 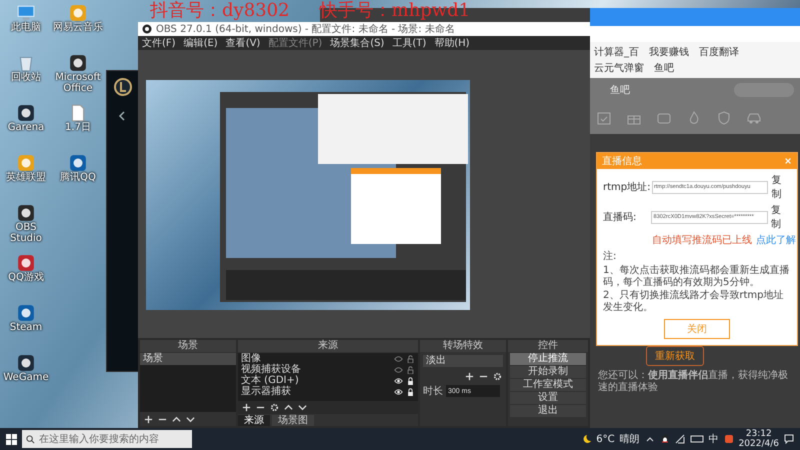 I want to click on note-text: 1、每次点击获取推流码都会重新生成直播码，每个直播码的有效期为5分钟。, so click(x=696, y=276).